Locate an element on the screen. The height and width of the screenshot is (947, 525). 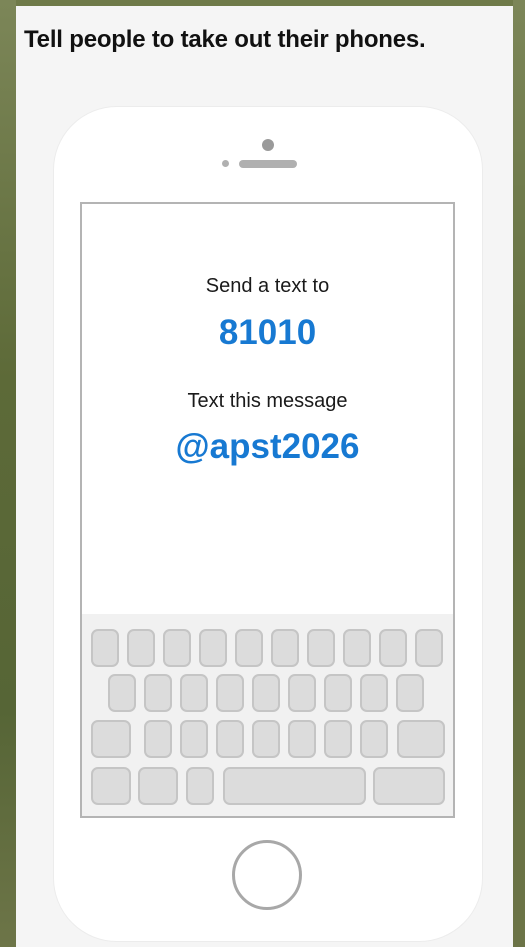
send-text-label: Send a text to is located at coordinates (267, 286).